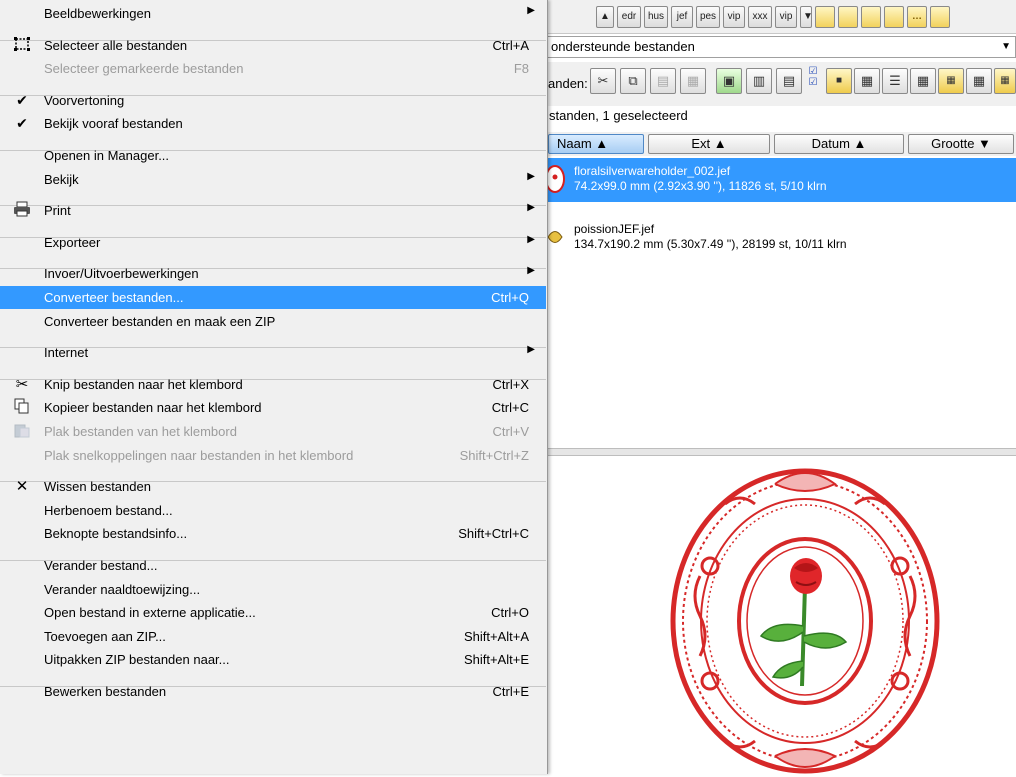 This screenshot has height=777, width=1016. I want to click on paste-icon, so click(22, 431).